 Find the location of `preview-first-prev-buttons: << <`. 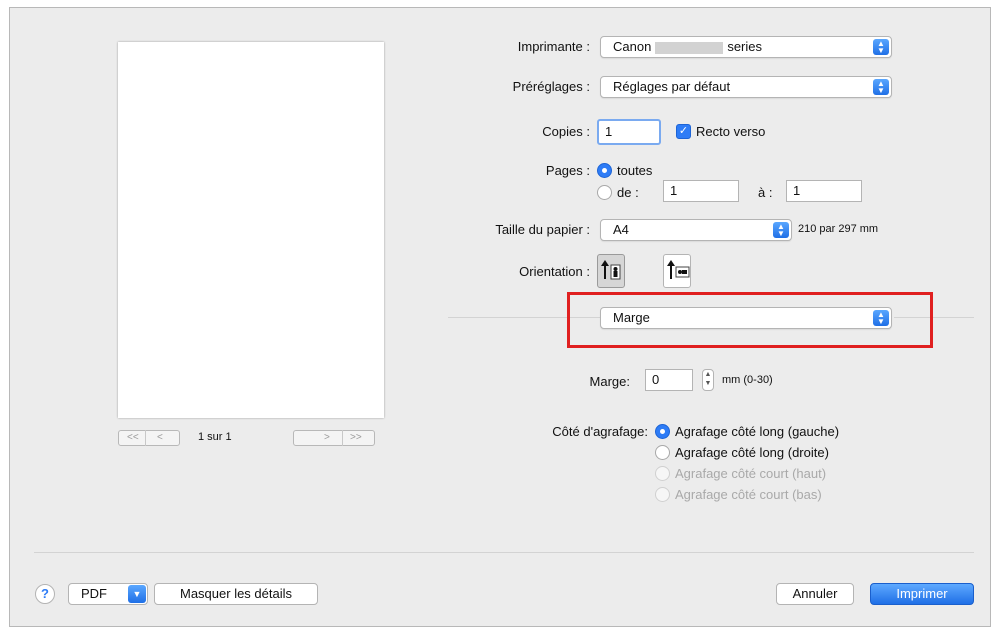

preview-first-prev-buttons: << < is located at coordinates (149, 438).